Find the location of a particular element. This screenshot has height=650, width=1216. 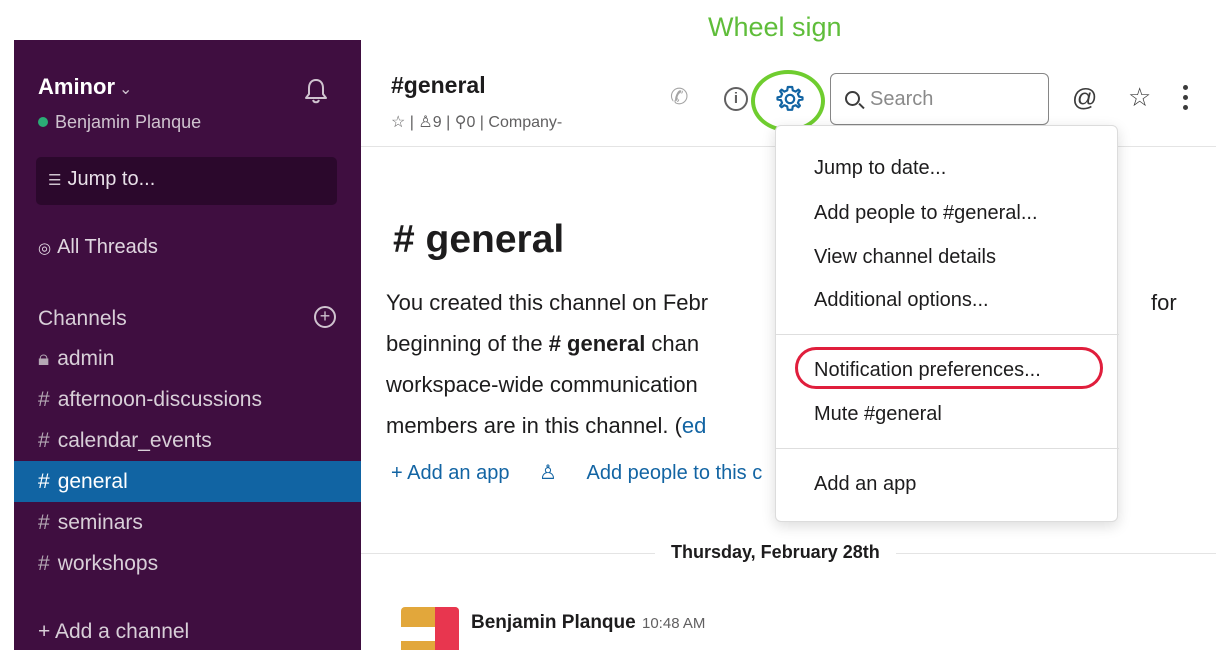

channel-label: workshops is located at coordinates (108, 563).